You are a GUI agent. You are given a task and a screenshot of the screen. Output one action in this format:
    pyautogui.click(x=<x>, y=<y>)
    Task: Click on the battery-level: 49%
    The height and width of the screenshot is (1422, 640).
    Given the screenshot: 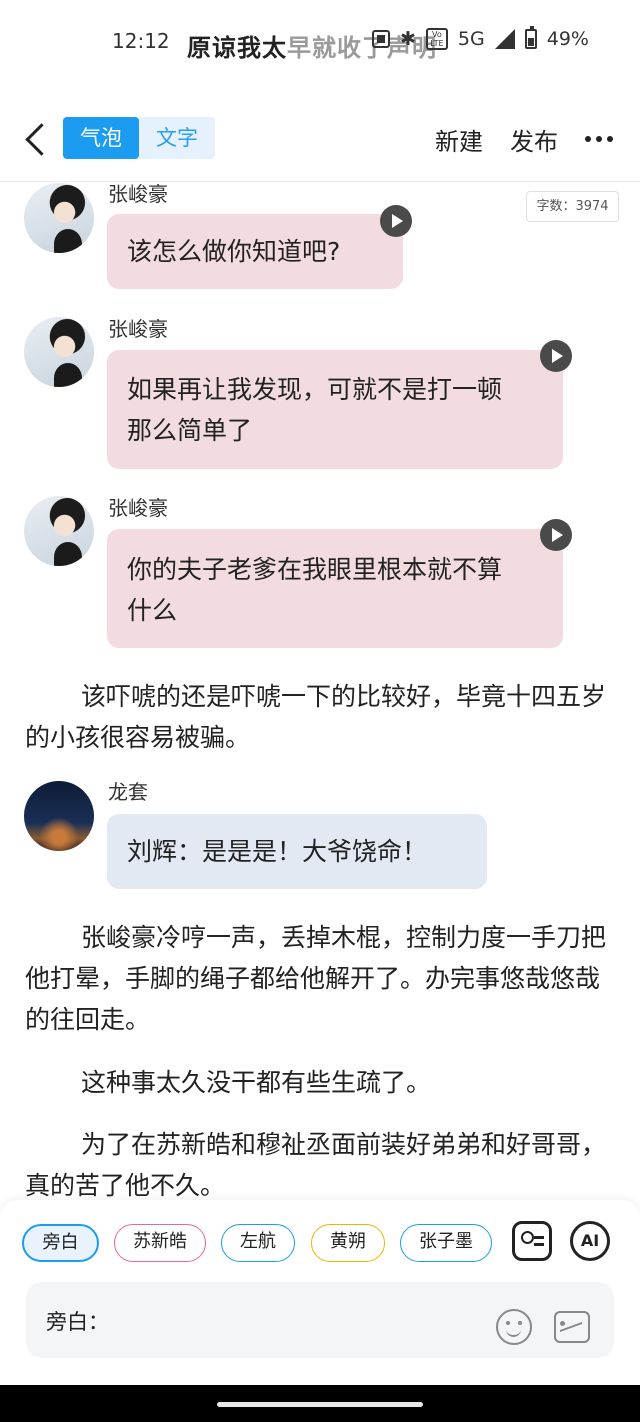 What is the action you would take?
    pyautogui.click(x=567, y=39)
    